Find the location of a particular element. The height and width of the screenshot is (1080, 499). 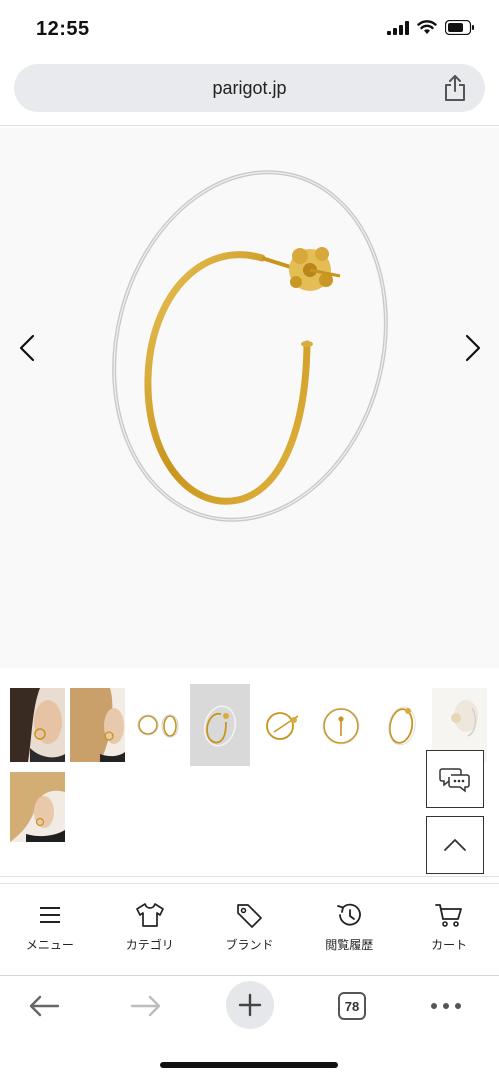

nav-label-menu: メニュー is located at coordinates (49, 945).